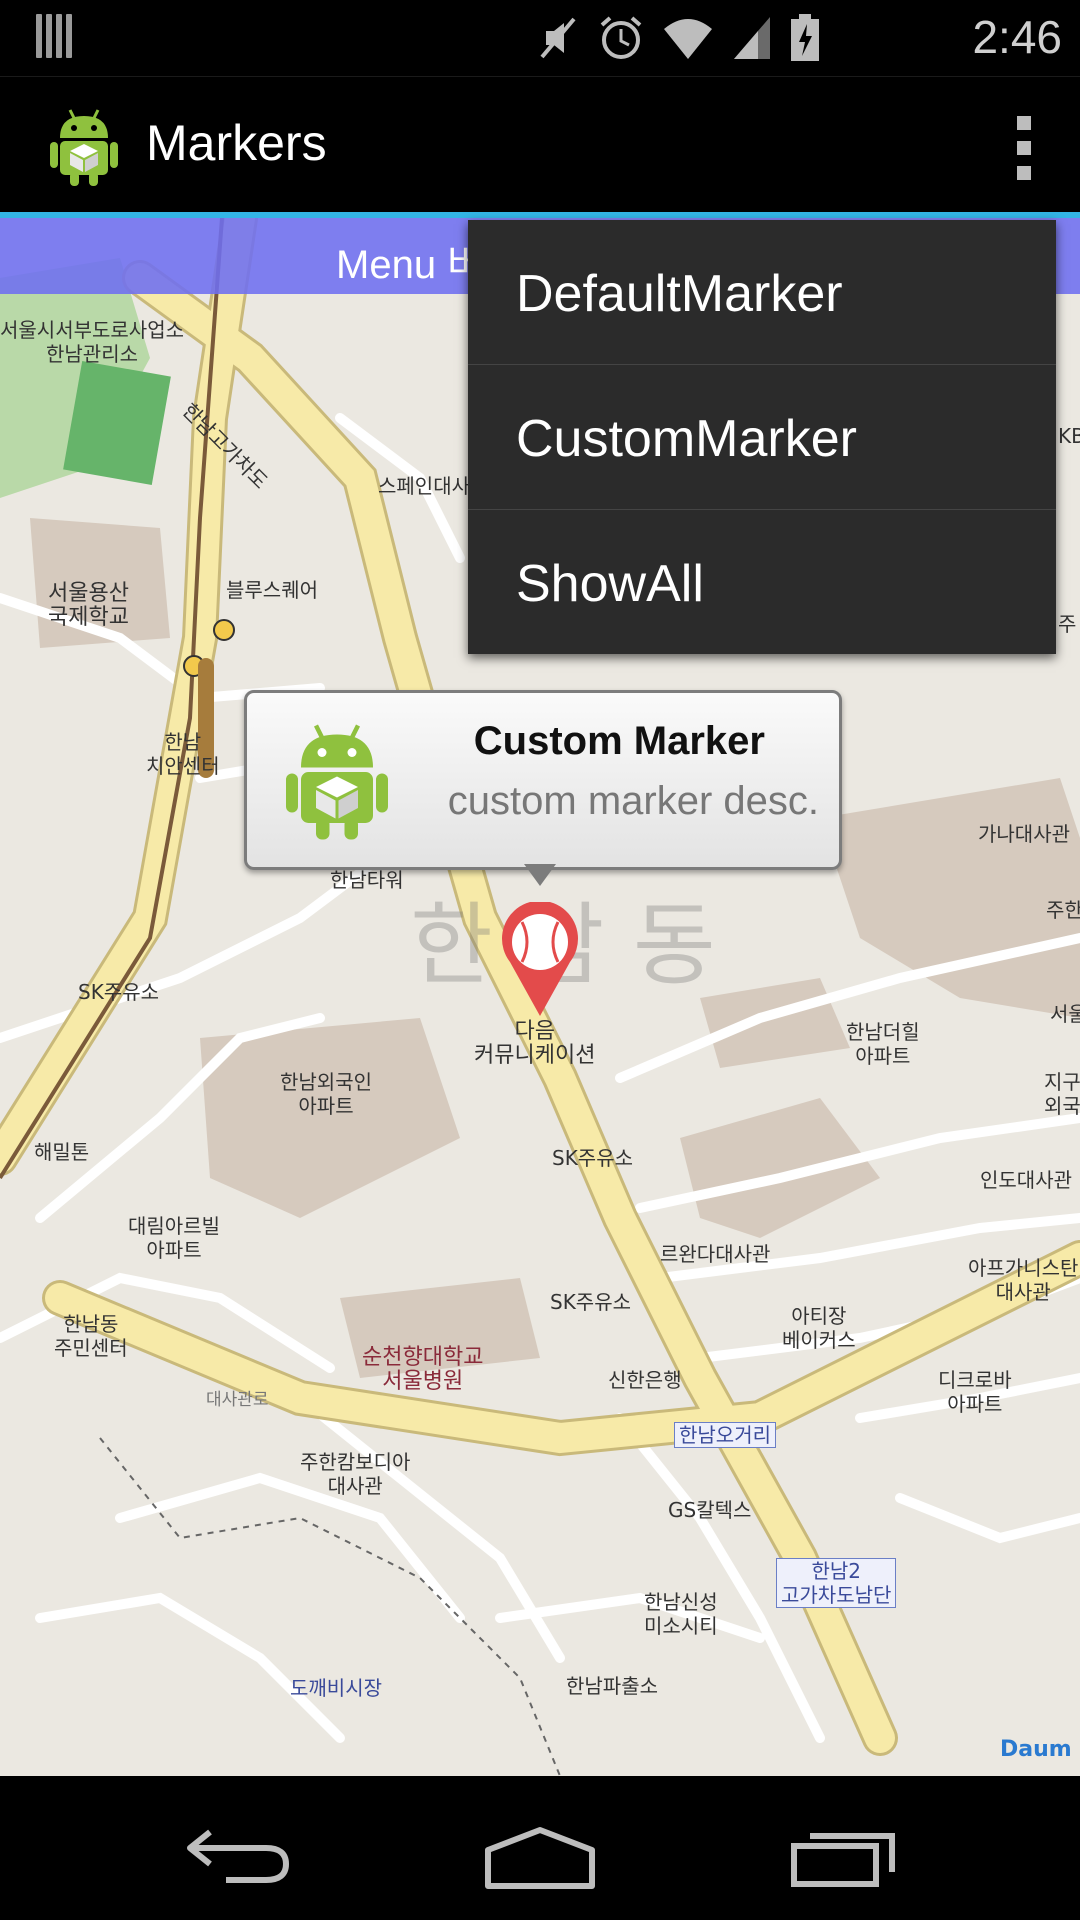 The width and height of the screenshot is (1080, 1920). Describe the element at coordinates (679, 294) in the screenshot. I see `menu-item-label: DefaultMarker` at that location.